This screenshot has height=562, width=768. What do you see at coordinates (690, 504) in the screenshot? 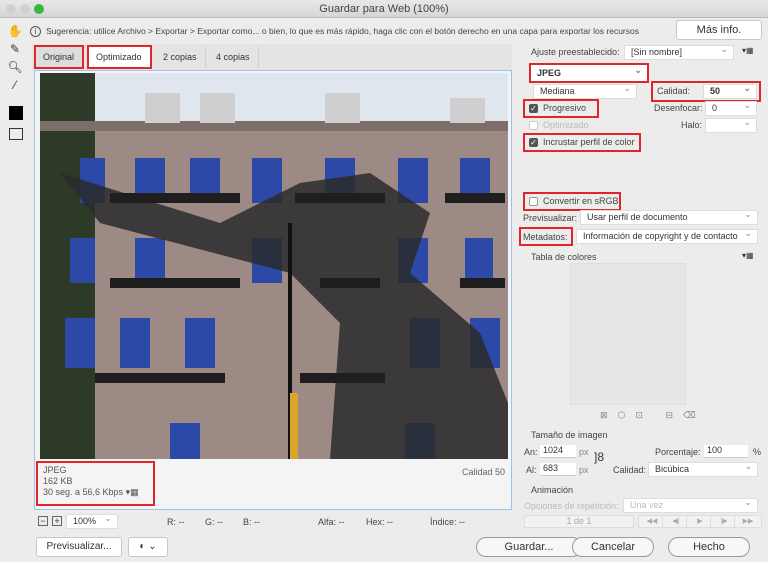
I see `loop-select: Una vez` at bounding box center [690, 504].